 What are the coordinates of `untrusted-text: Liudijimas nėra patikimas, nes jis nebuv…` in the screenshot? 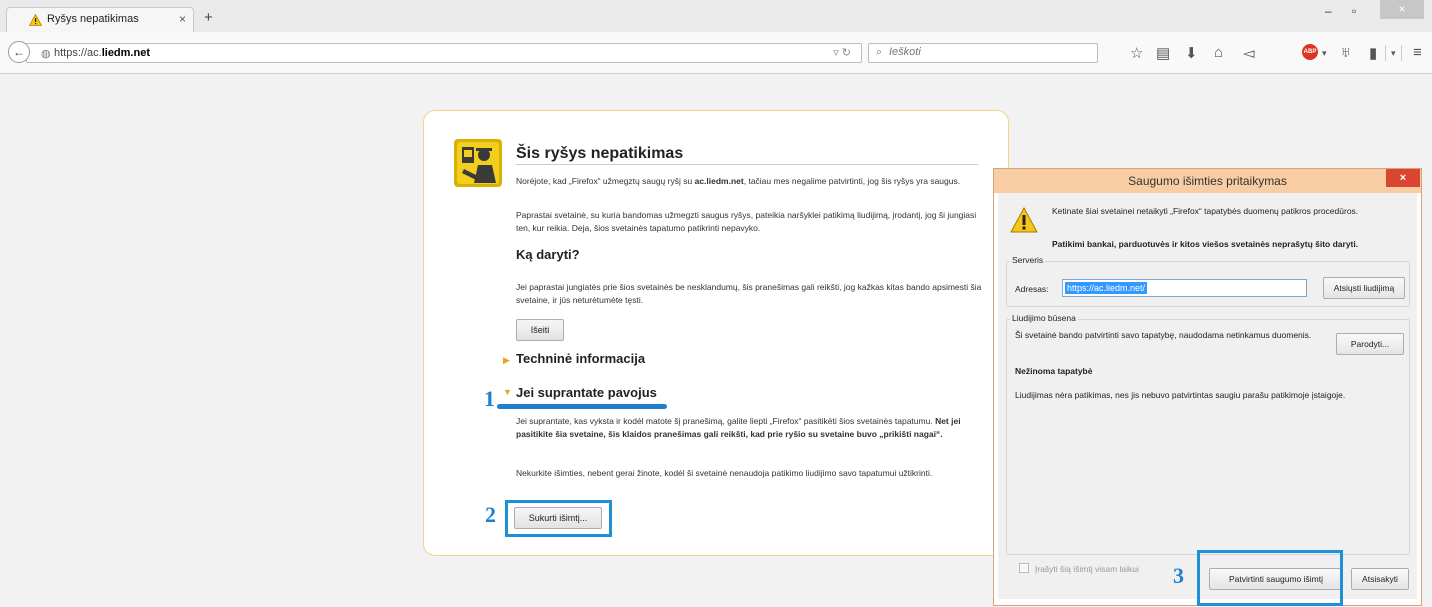 It's located at (1180, 395).